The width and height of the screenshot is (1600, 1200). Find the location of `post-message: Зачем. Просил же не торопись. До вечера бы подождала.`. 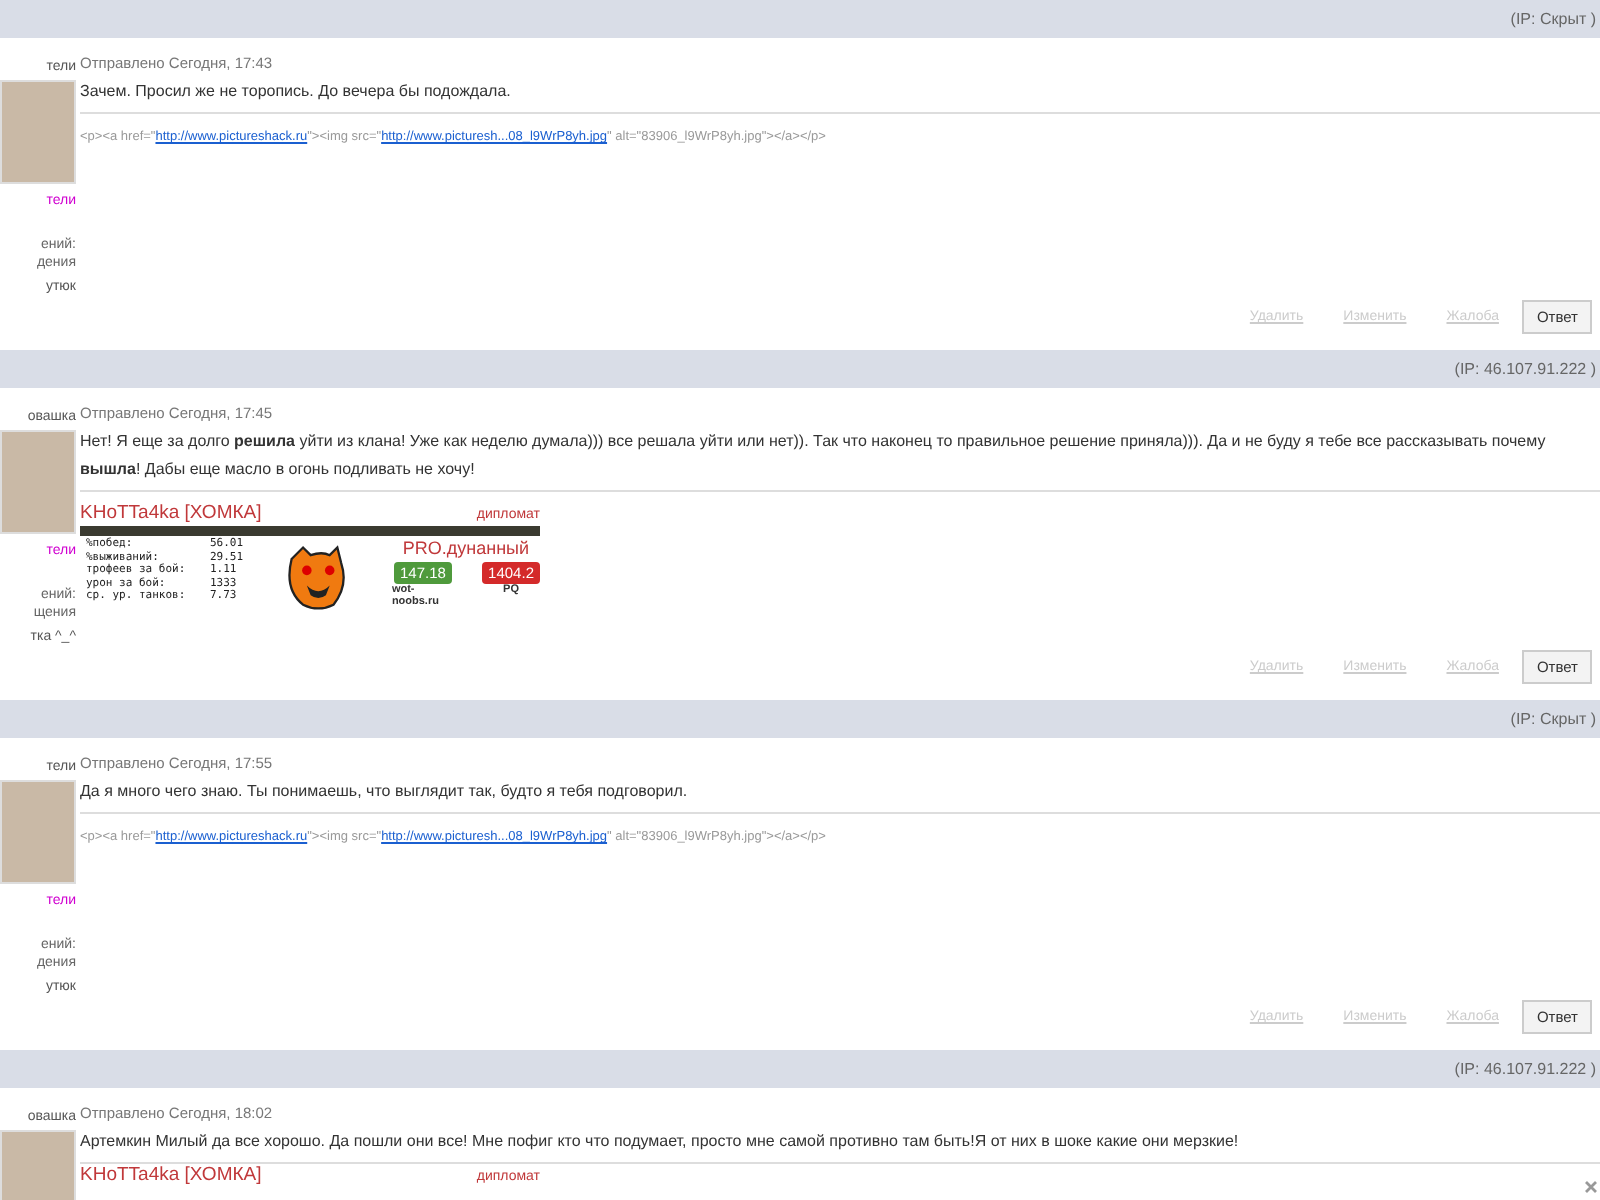

post-message: Зачем. Просил же не торопись. До вечера бы подождала. is located at coordinates (840, 96).